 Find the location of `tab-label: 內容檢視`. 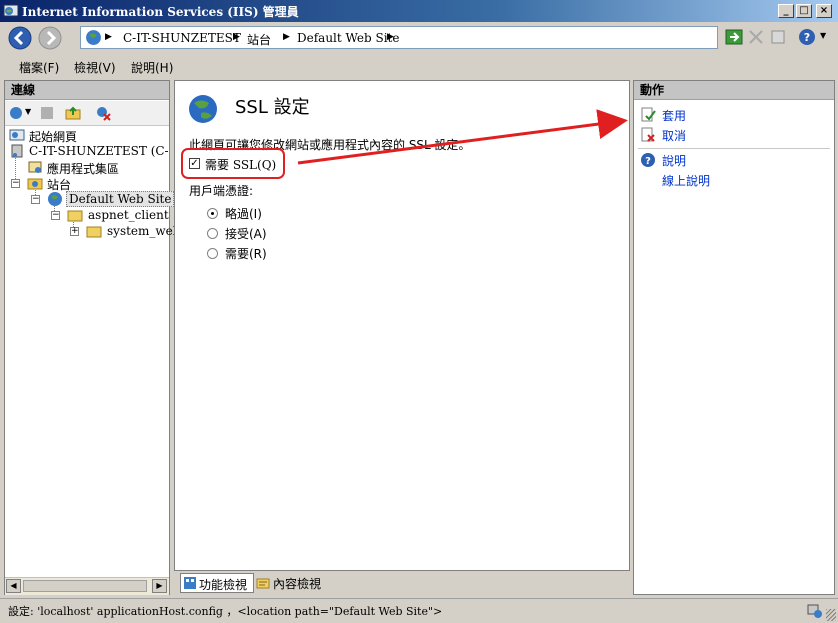

tab-label: 內容檢視 is located at coordinates (297, 584).